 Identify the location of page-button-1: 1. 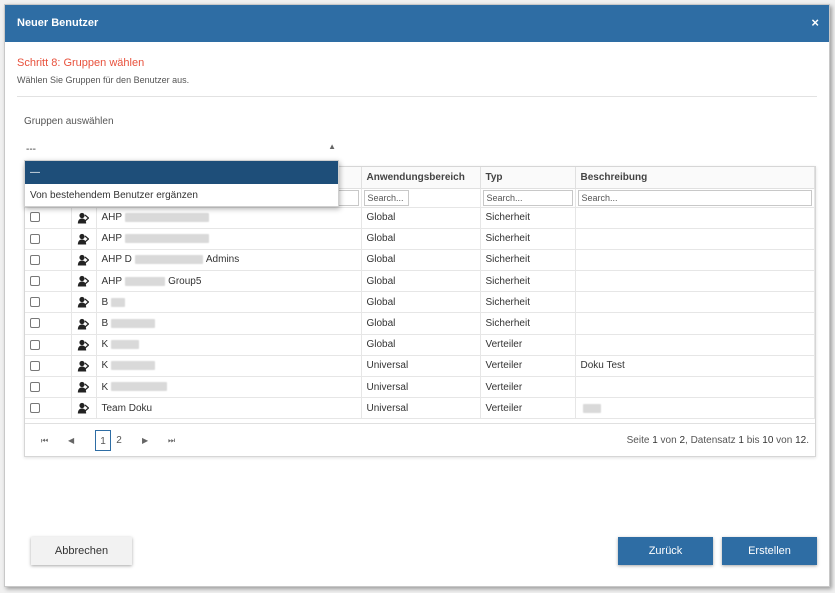
(103, 440).